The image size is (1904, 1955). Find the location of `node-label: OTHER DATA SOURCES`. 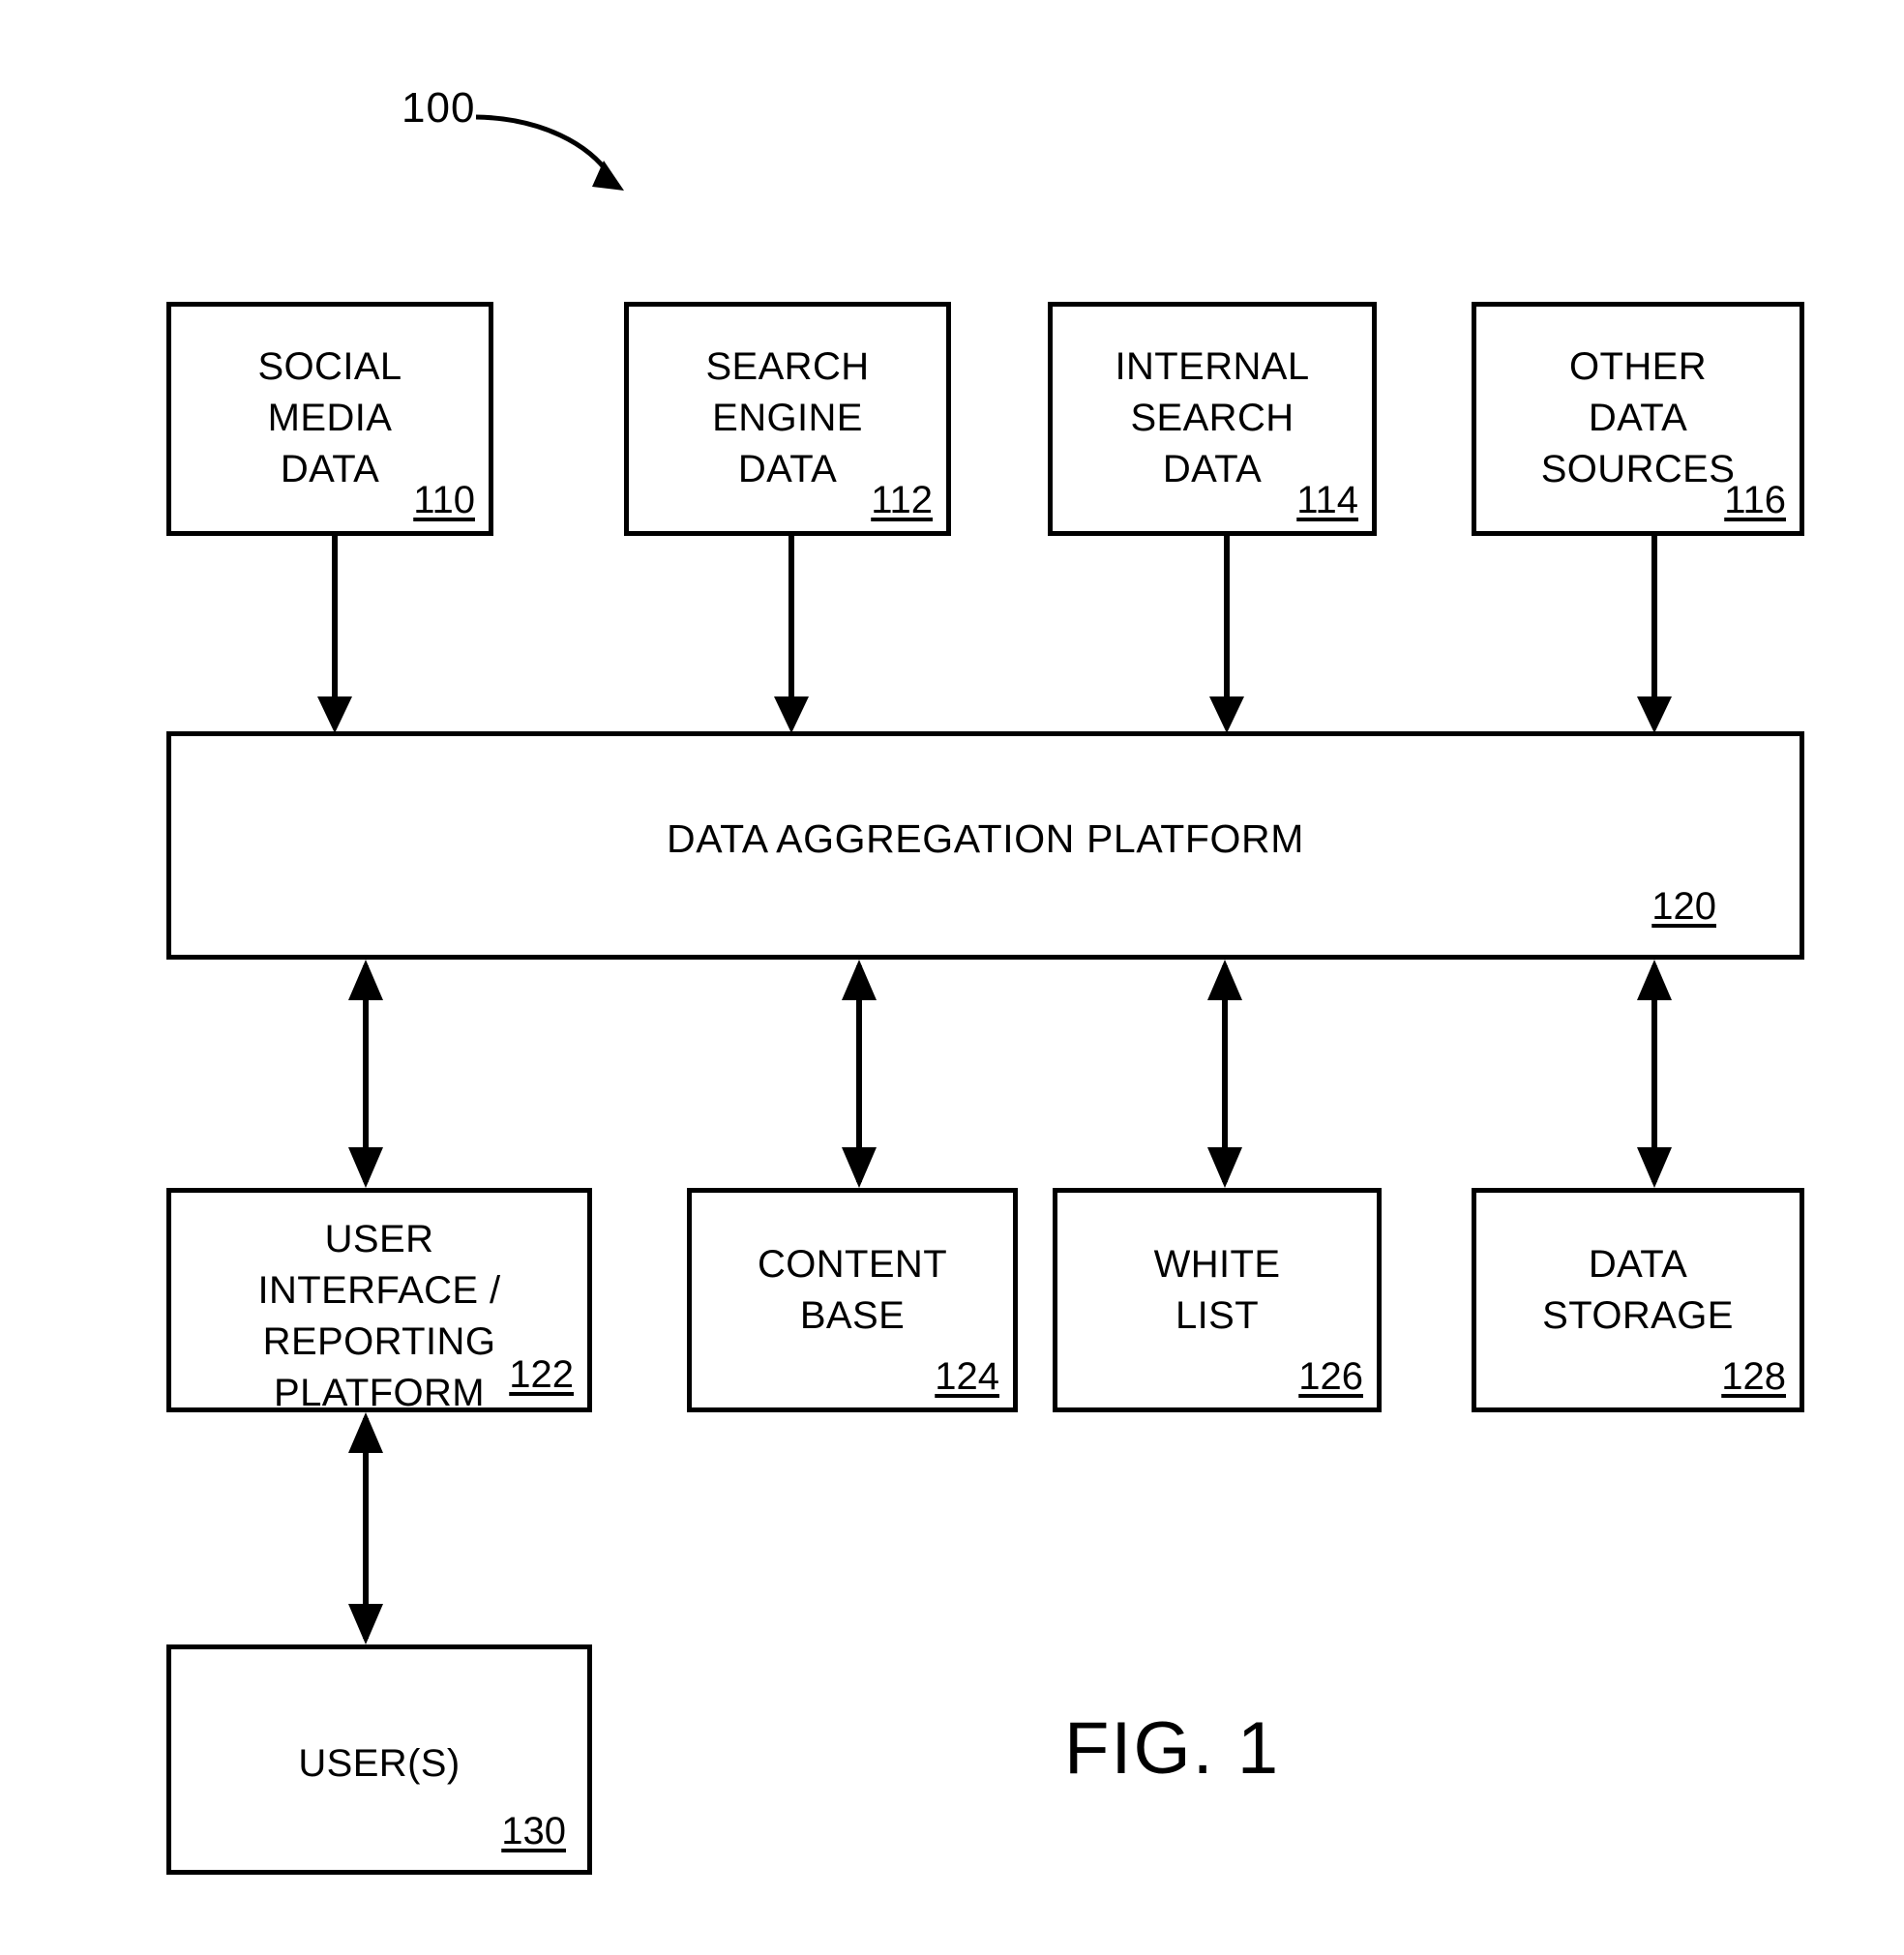

node-label: OTHER DATA SOURCES is located at coordinates (1638, 418).